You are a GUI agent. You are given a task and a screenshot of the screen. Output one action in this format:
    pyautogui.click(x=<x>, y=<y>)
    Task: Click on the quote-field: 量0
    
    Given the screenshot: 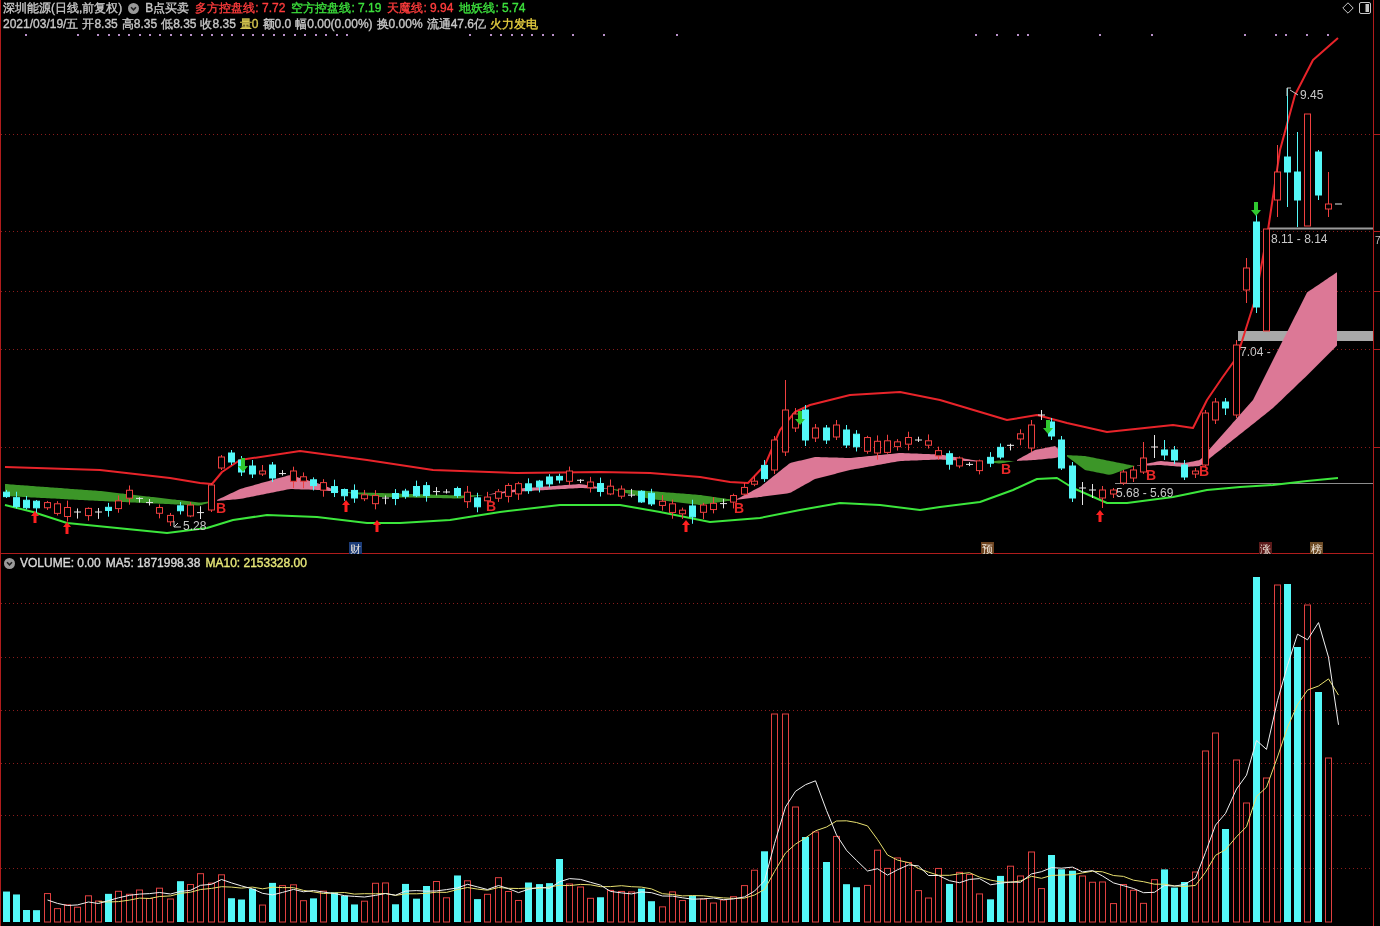 What is the action you would take?
    pyautogui.click(x=249, y=24)
    